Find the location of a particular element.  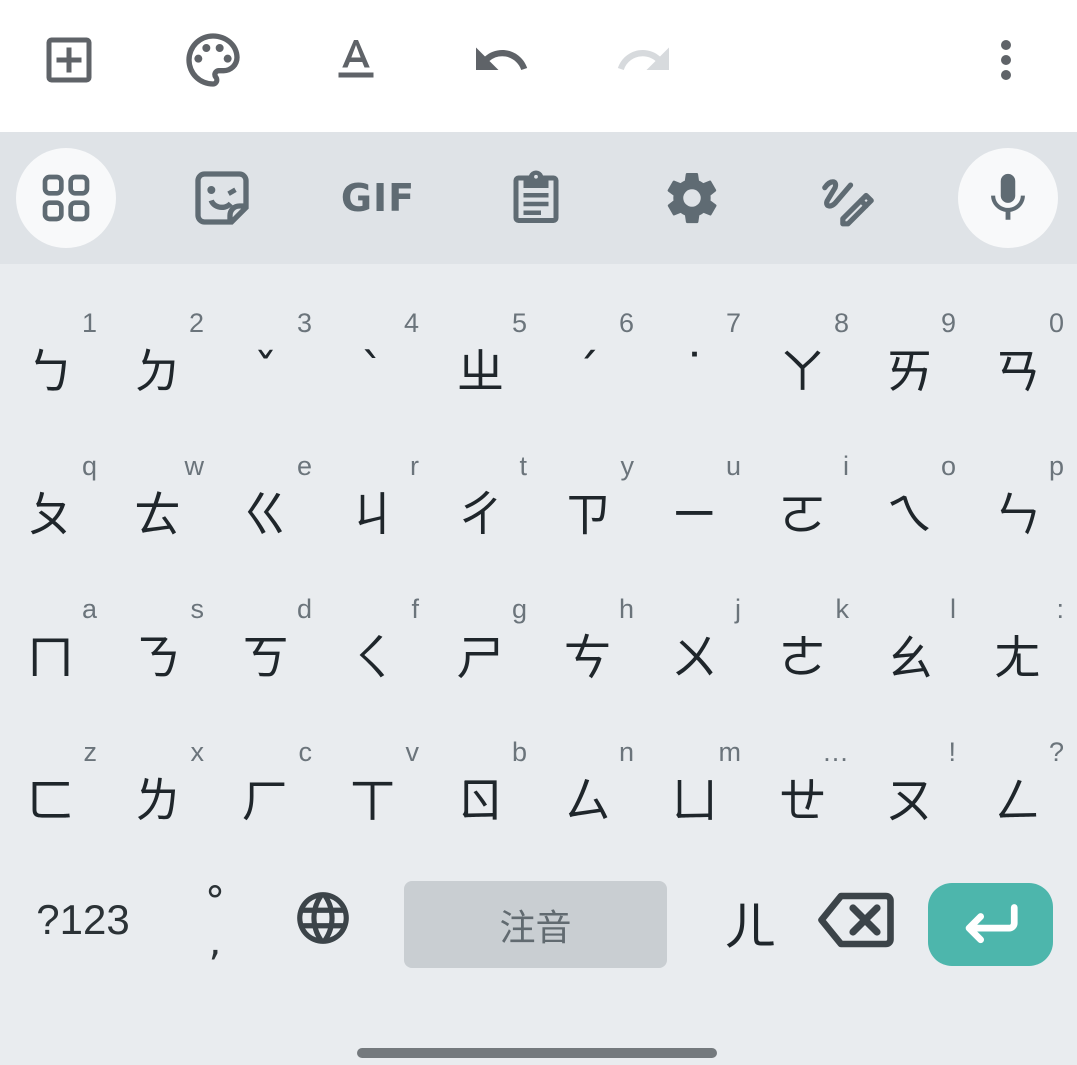

key-8: 8ㄚ is located at coordinates (805, 349).